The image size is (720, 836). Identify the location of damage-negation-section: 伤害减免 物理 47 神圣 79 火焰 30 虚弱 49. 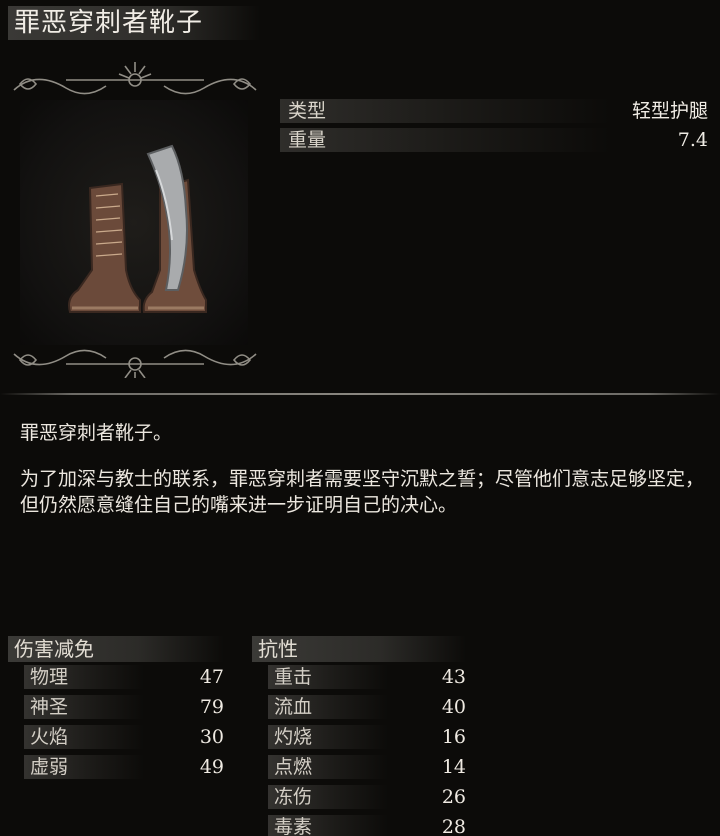
(116, 709).